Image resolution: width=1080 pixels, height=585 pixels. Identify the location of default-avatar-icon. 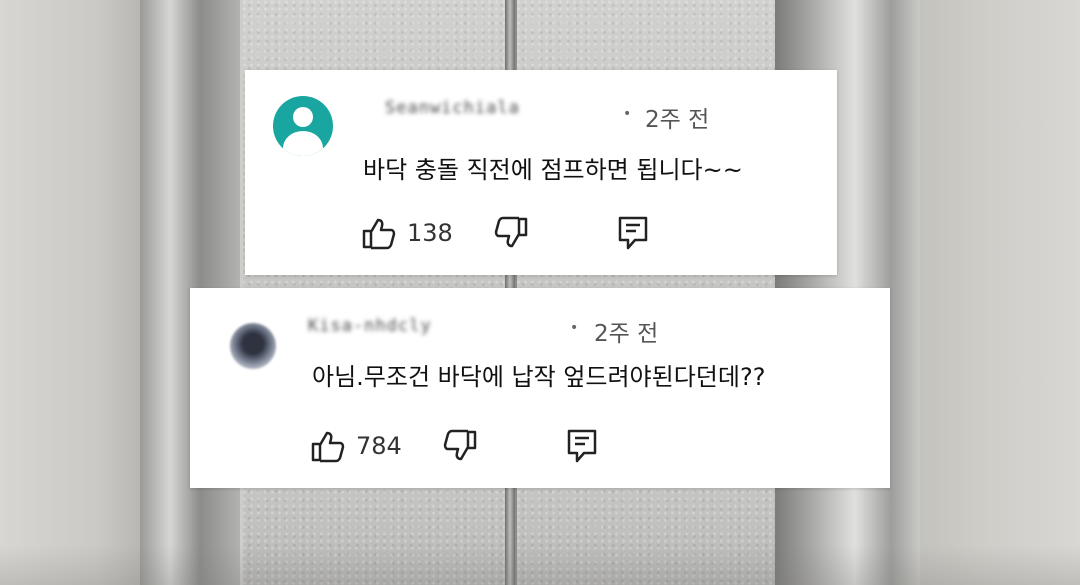
(303, 126).